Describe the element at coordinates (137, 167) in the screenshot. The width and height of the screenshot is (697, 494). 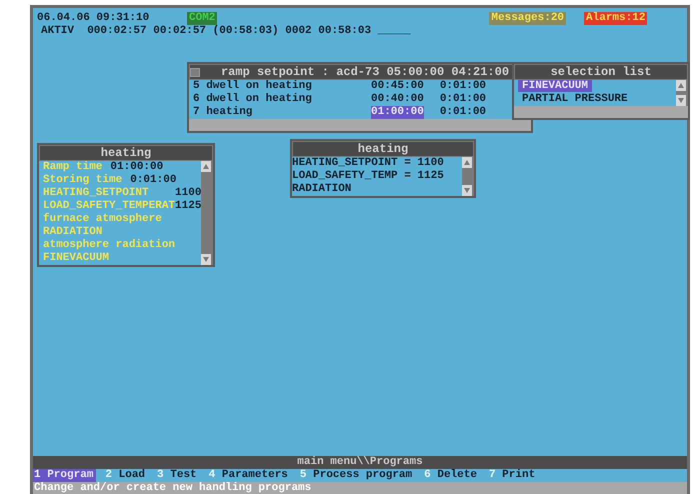
I see `parameter-value: 01:00:00` at that location.